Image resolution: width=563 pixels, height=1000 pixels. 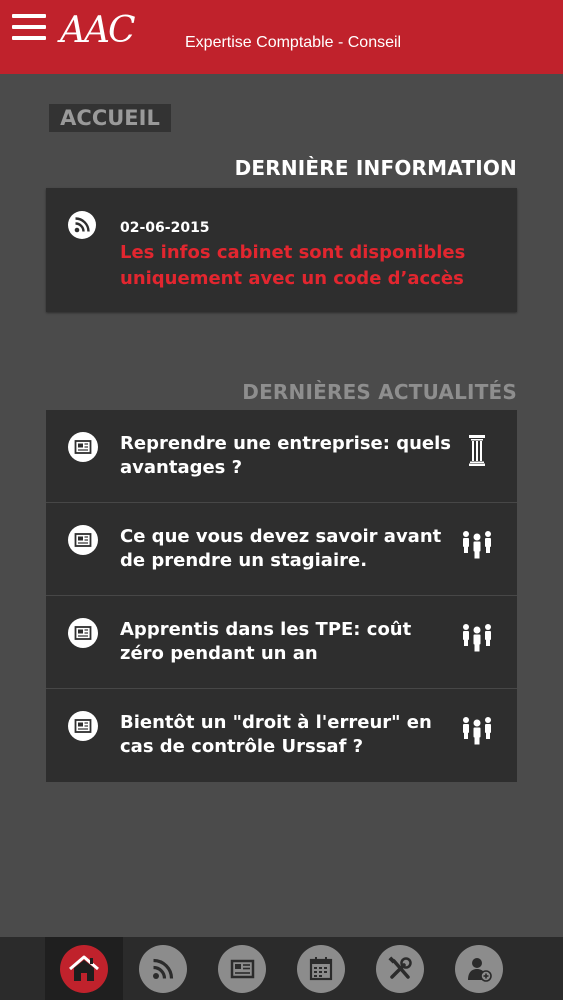 I want to click on add-user-icon, so click(x=479, y=969).